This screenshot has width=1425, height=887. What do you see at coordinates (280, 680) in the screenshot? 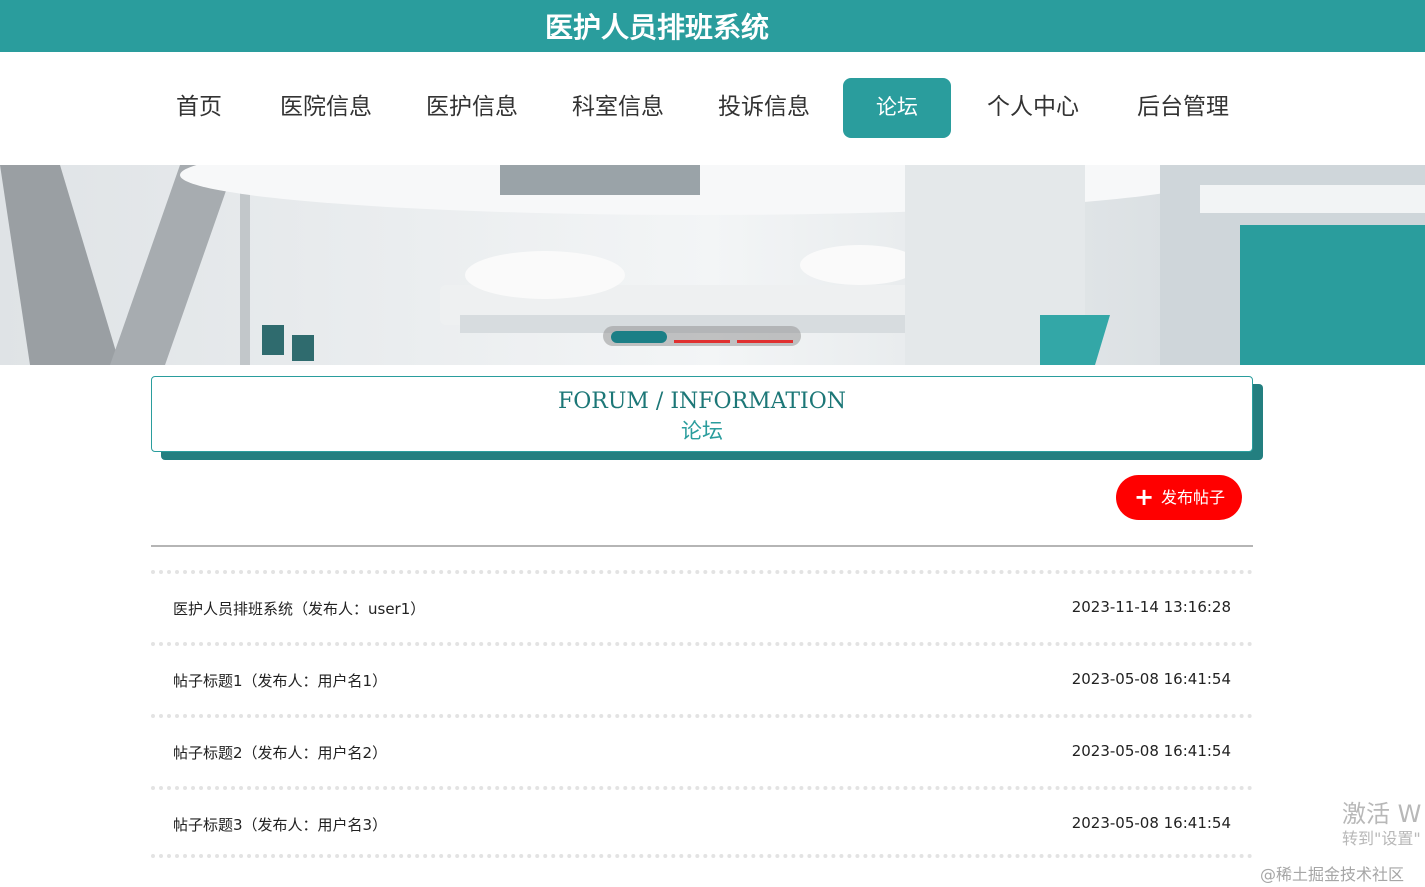
I see `post-title: 帖子标题1（发布人：用户名1）` at bounding box center [280, 680].